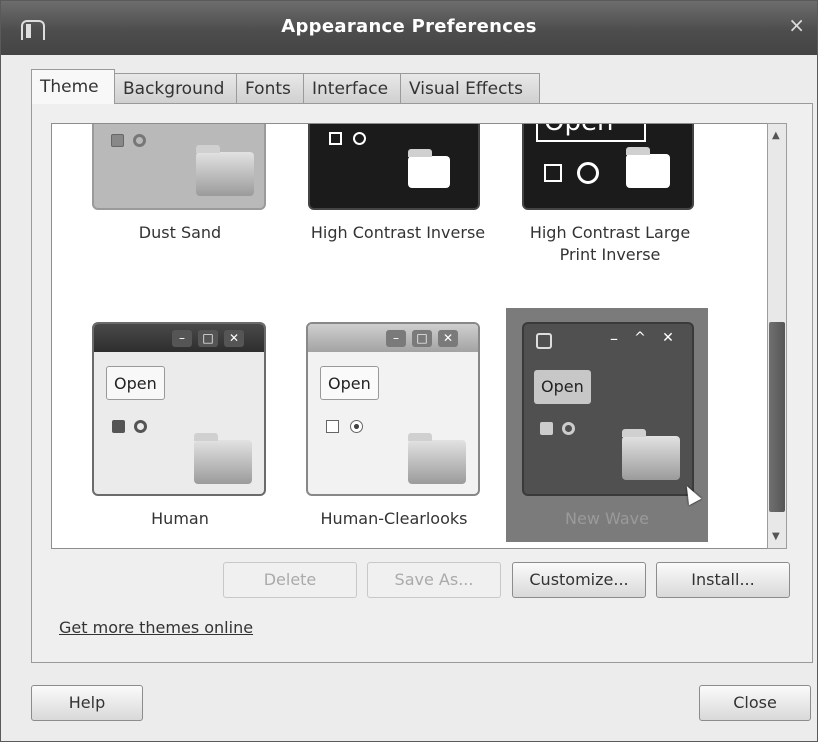 This screenshot has width=818, height=742. What do you see at coordinates (394, 518) in the screenshot?
I see `theme-name: Human-Clearlooks` at bounding box center [394, 518].